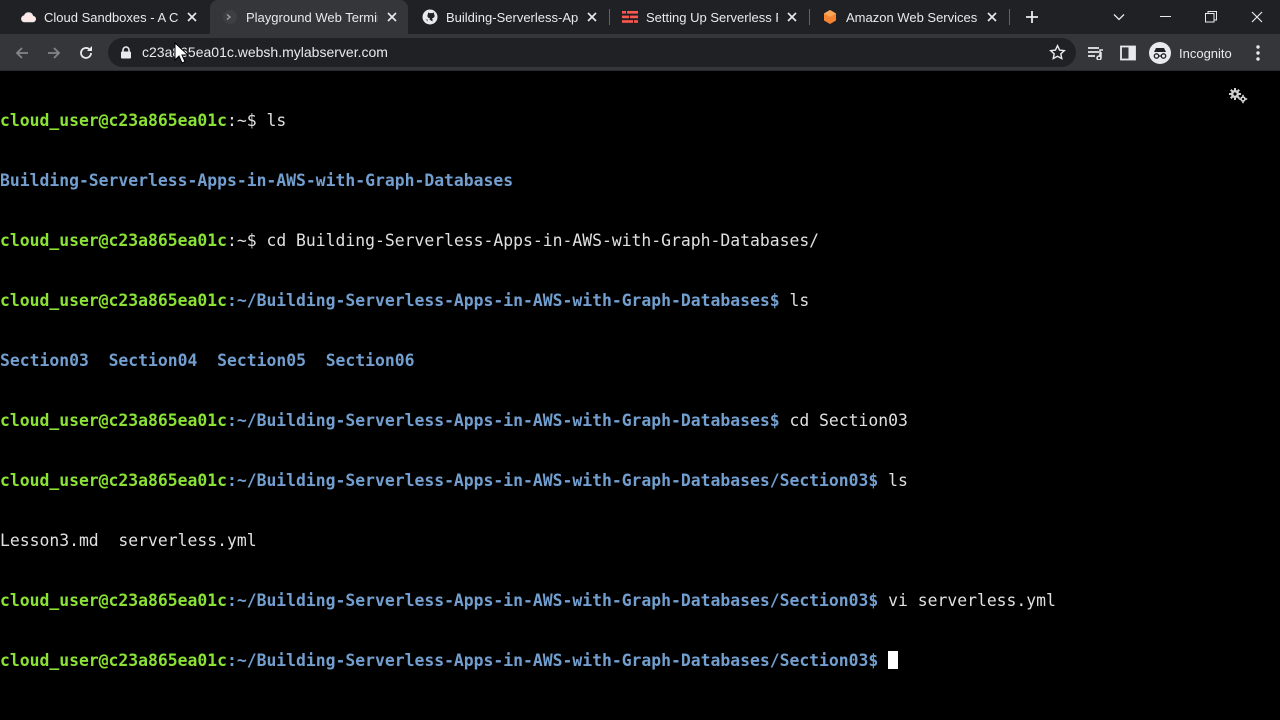 Image resolution: width=1280 pixels, height=720 pixels. Describe the element at coordinates (1238, 96) in the screenshot. I see `gear-icon` at that location.